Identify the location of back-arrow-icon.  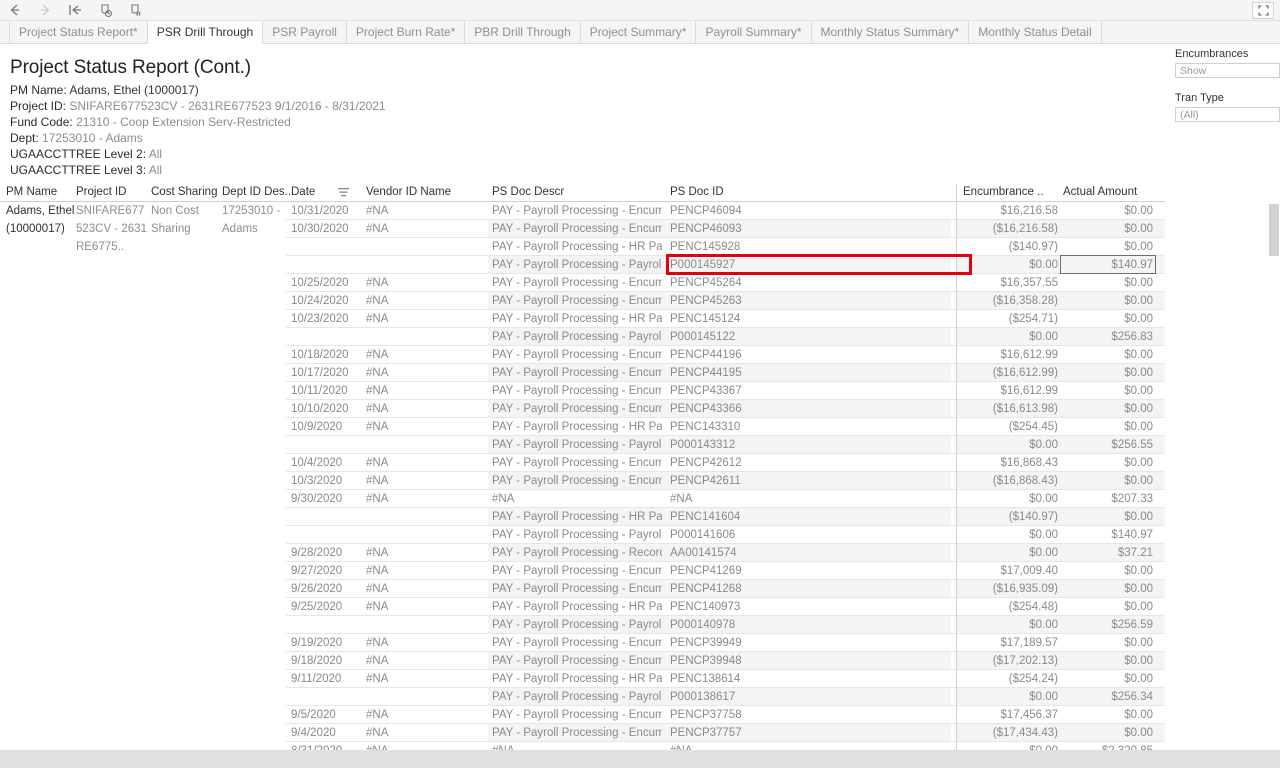
(15, 10).